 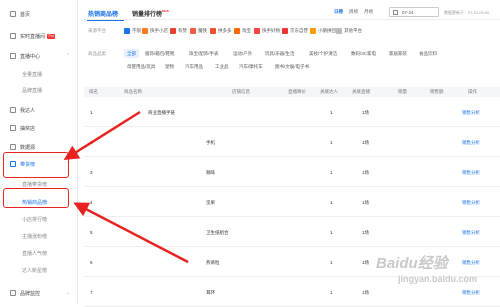 I want to click on platform-label: 快手好物, so click(x=271, y=30).